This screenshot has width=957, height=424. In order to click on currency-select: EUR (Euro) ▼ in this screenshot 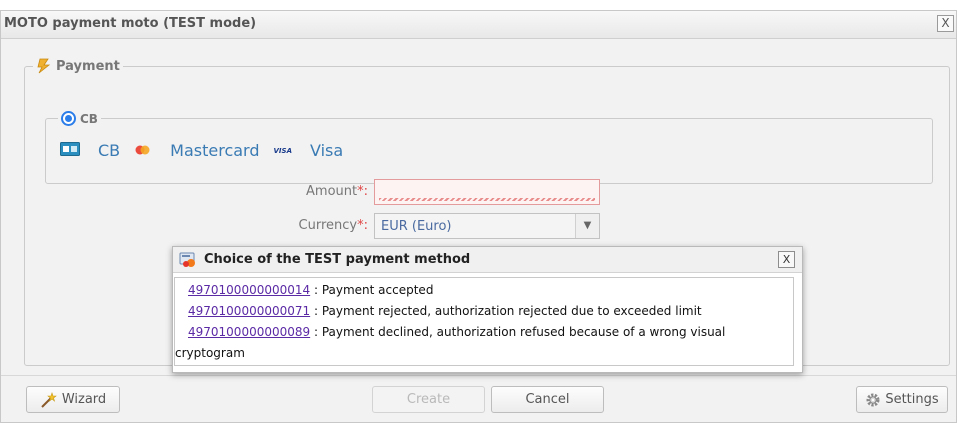, I will do `click(487, 226)`.